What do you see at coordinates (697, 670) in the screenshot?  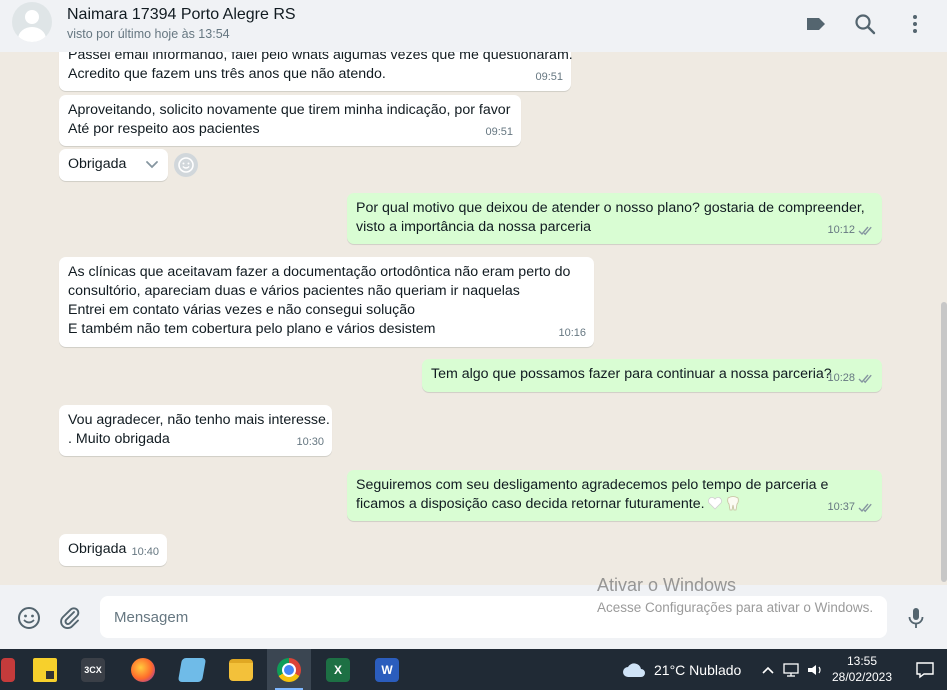 I see `weather-text: 21°C Nublado` at bounding box center [697, 670].